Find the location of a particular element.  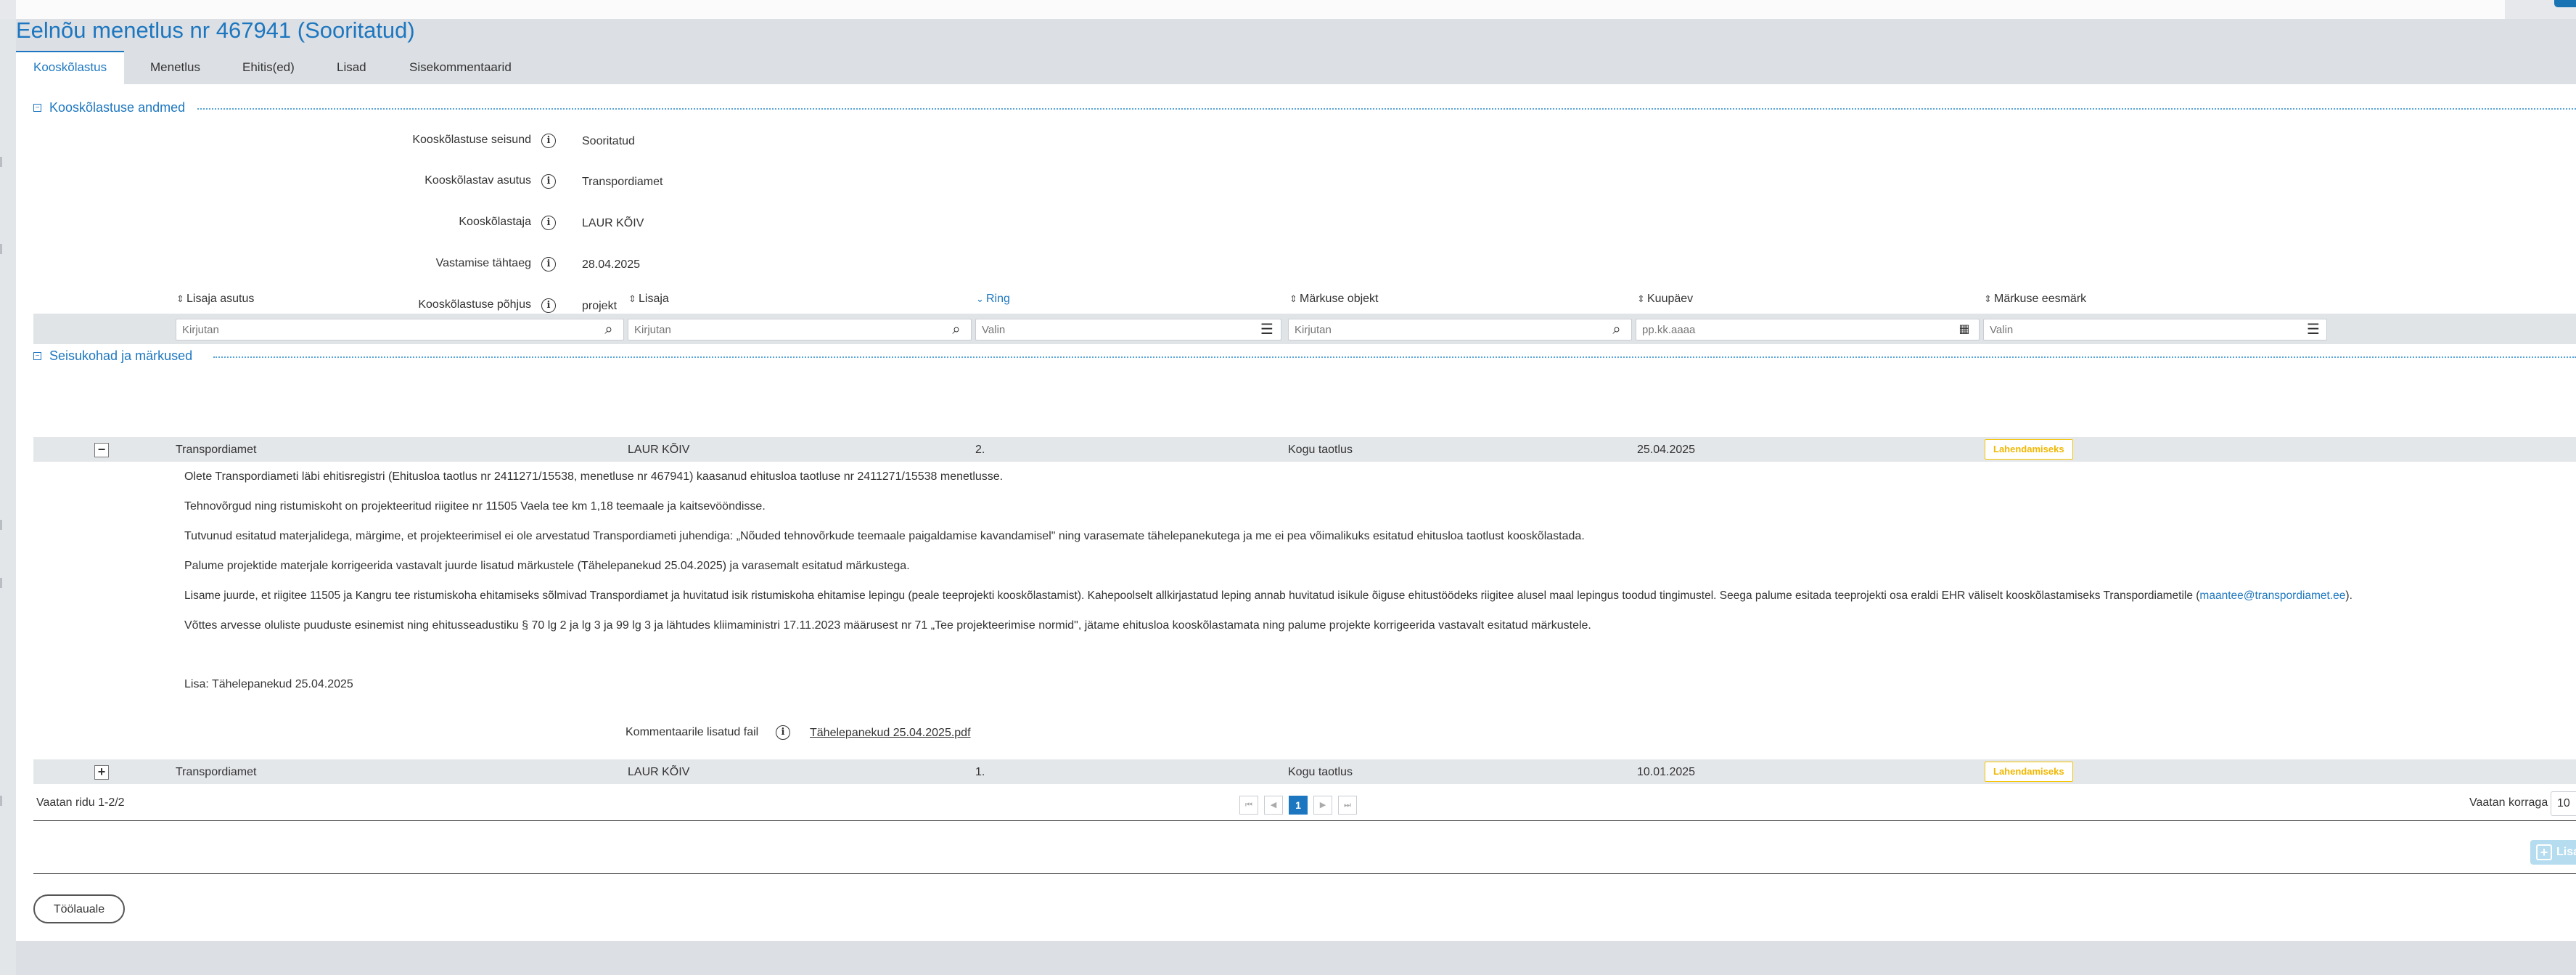

sort-desc-icon: ⌄ is located at coordinates (980, 298).